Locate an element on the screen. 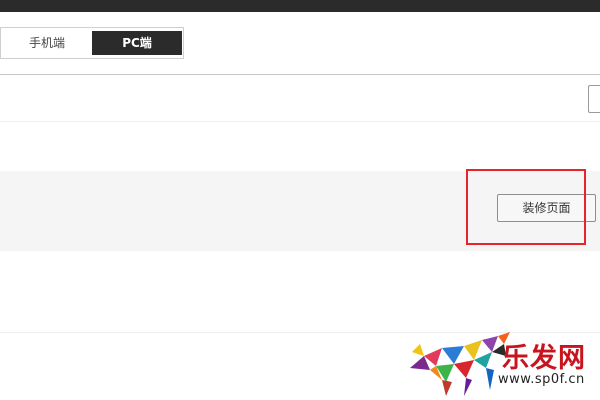 The image size is (600, 400). partial-edge-button is located at coordinates (594, 99).